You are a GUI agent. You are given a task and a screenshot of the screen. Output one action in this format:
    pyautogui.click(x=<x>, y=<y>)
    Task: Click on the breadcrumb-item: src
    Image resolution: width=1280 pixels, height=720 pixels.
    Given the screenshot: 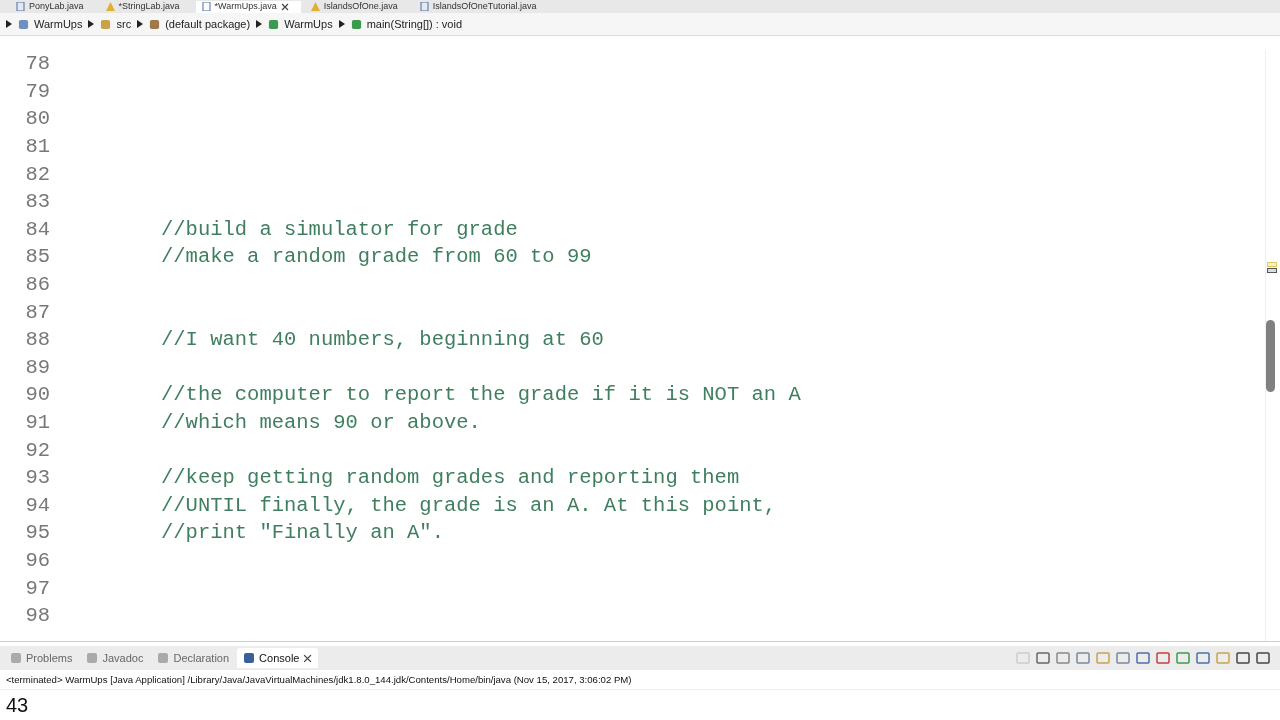 What is the action you would take?
    pyautogui.click(x=116, y=24)
    